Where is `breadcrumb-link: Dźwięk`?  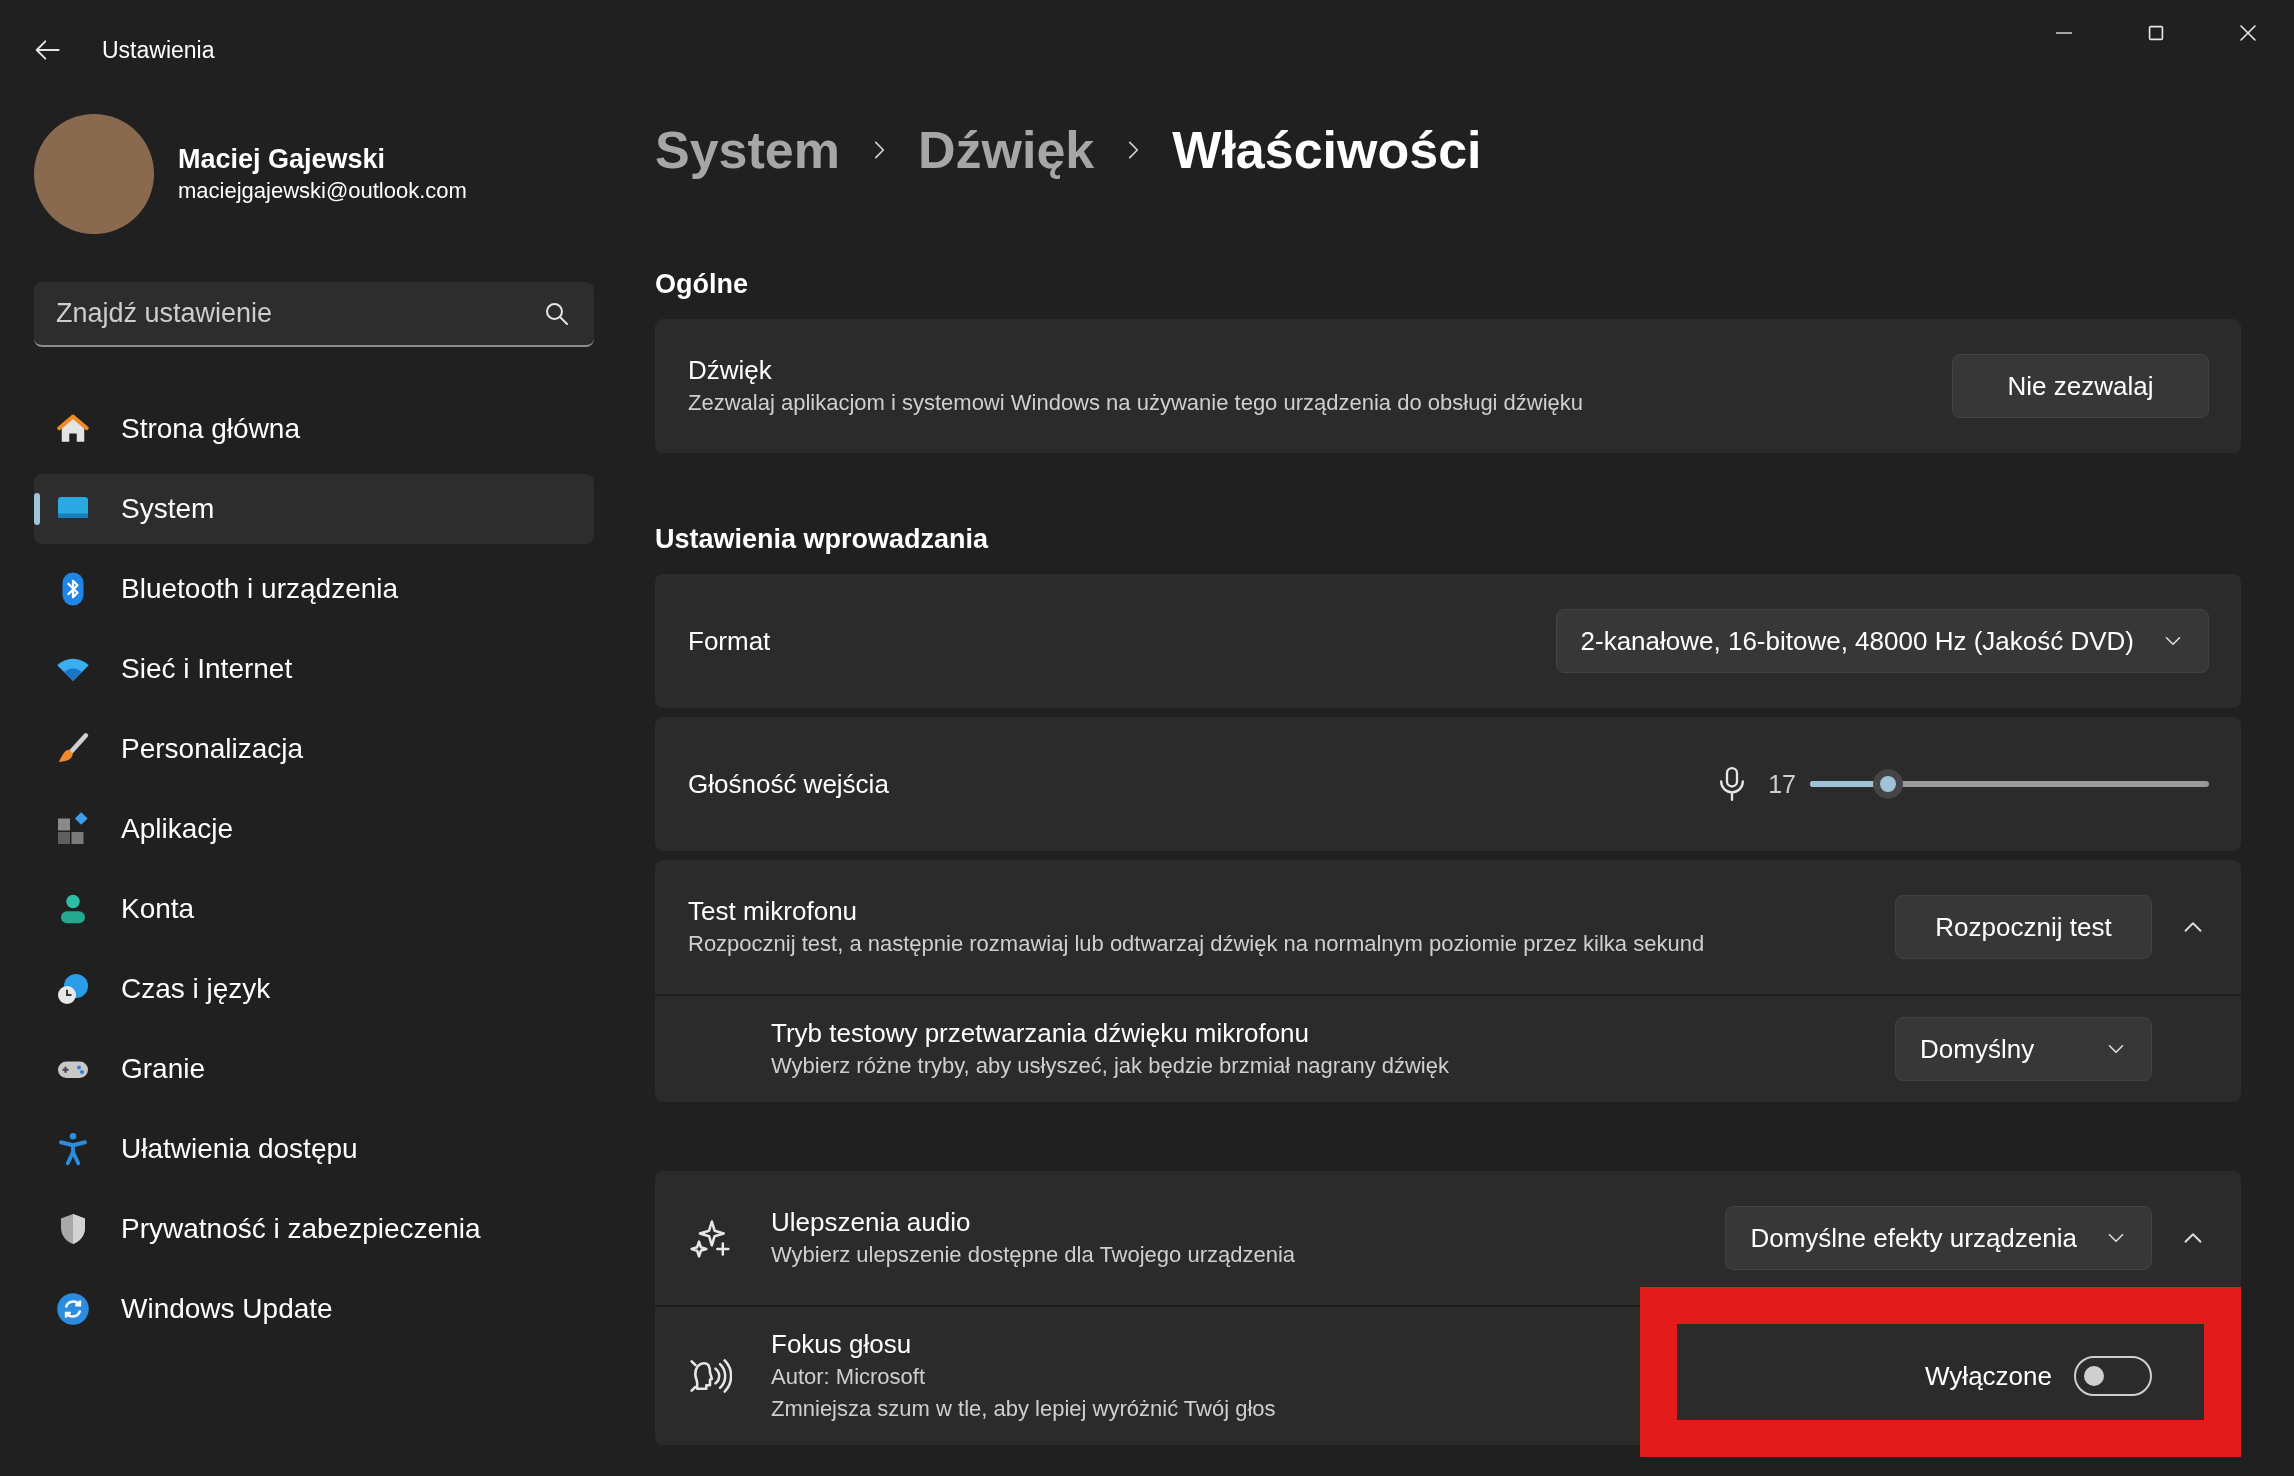
breadcrumb-link: Dźwięk is located at coordinates (1006, 150).